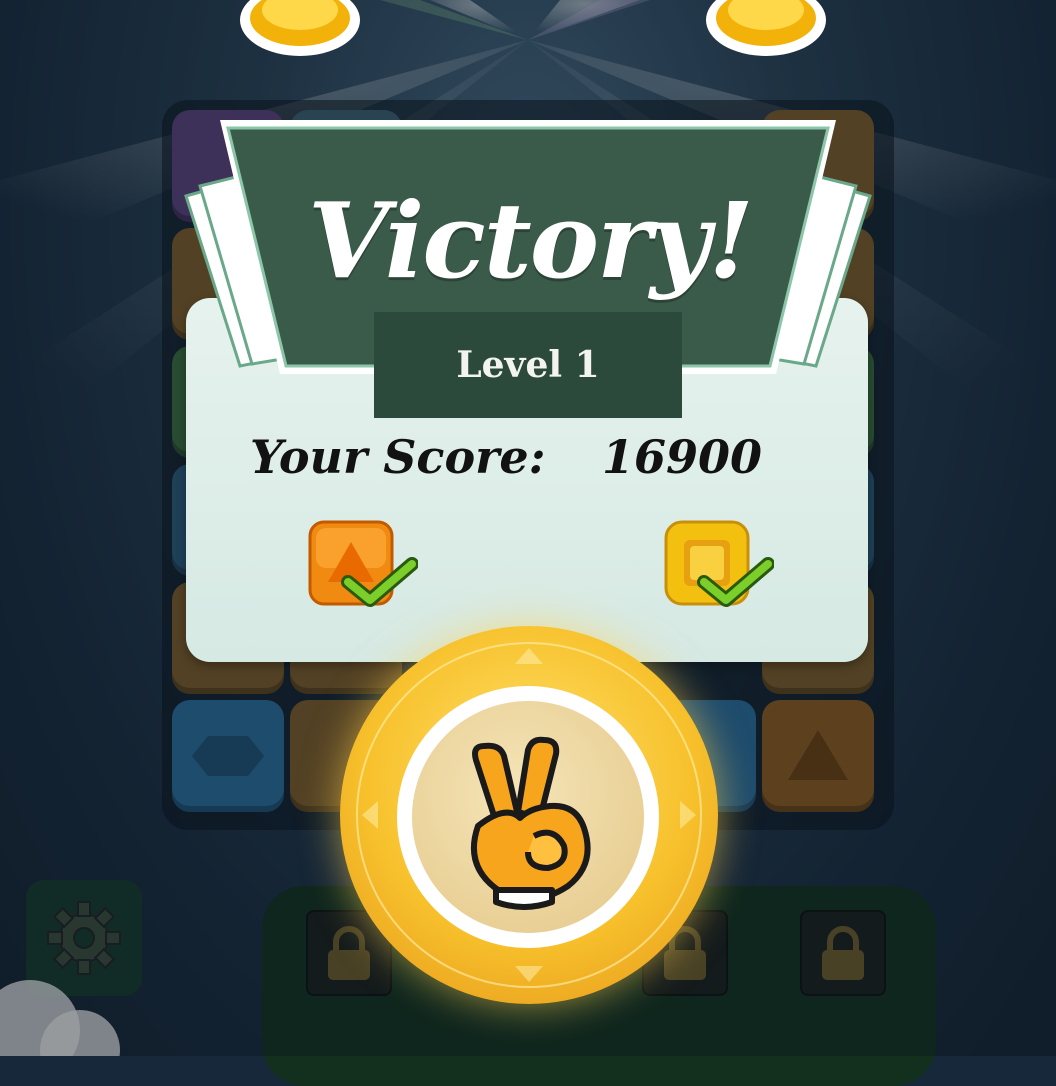 The width and height of the screenshot is (1056, 1086). What do you see at coordinates (531, 240) in the screenshot?
I see `victory-title: Victory!` at bounding box center [531, 240].